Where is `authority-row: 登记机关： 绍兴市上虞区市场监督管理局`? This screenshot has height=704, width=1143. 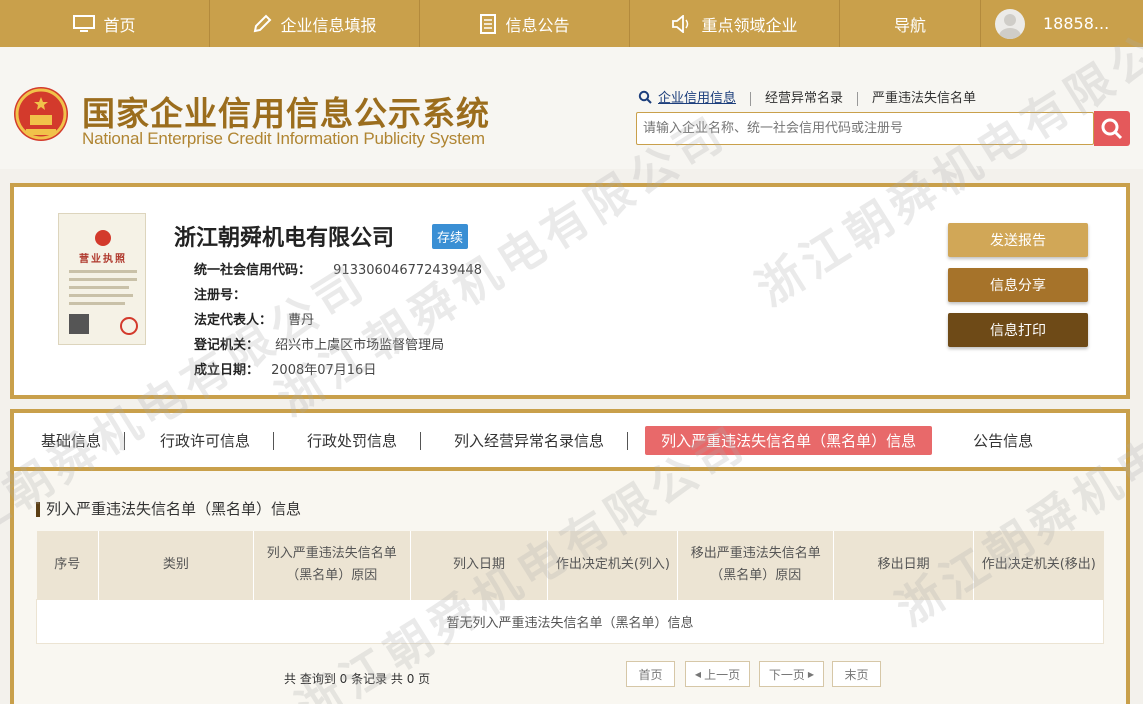 authority-row: 登记机关： 绍兴市上虞区市场监督管理局 is located at coordinates (319, 343).